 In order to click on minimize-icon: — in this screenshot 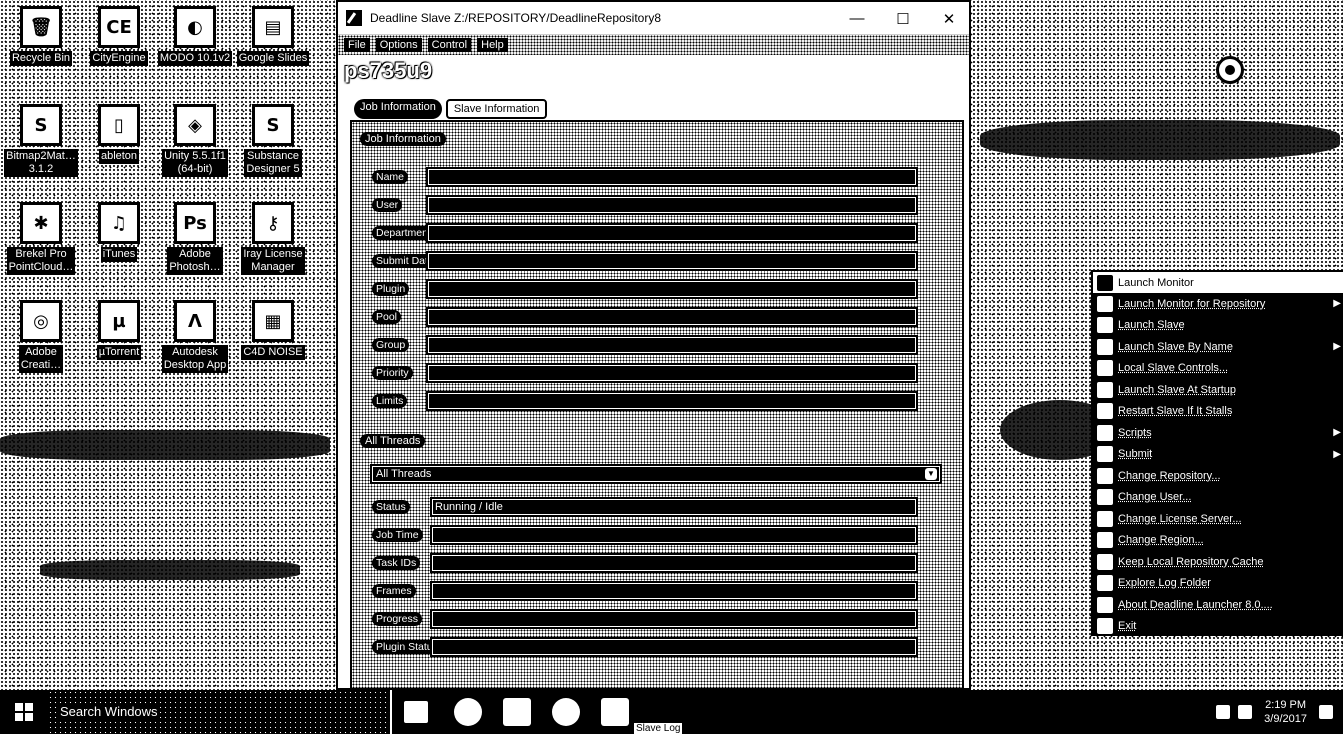, I will do `click(857, 18)`.